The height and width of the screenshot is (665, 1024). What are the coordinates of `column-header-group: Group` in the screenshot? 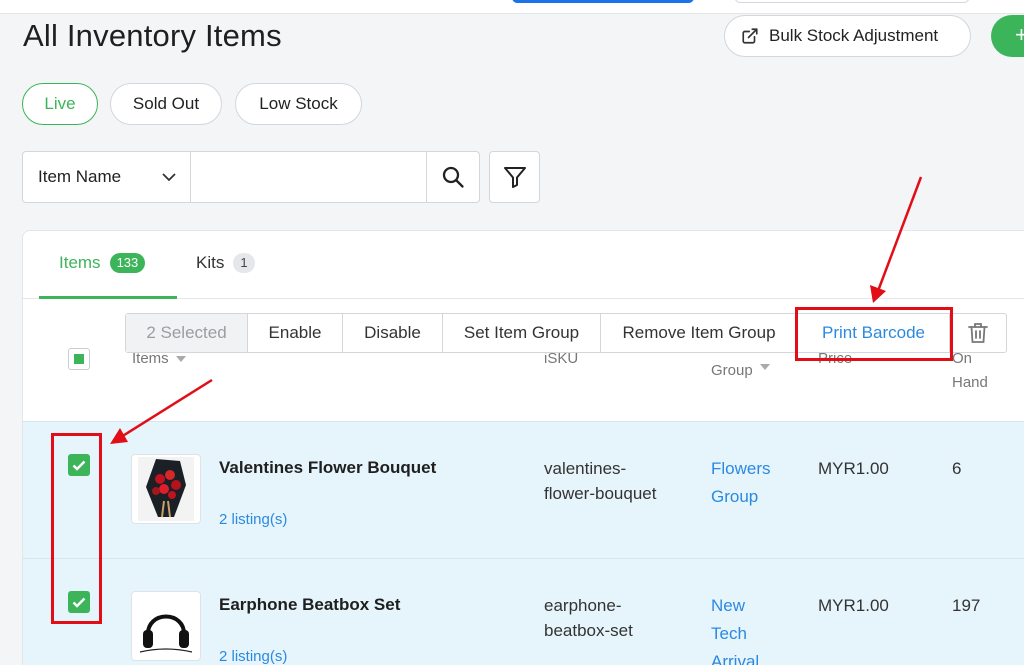 It's located at (740, 371).